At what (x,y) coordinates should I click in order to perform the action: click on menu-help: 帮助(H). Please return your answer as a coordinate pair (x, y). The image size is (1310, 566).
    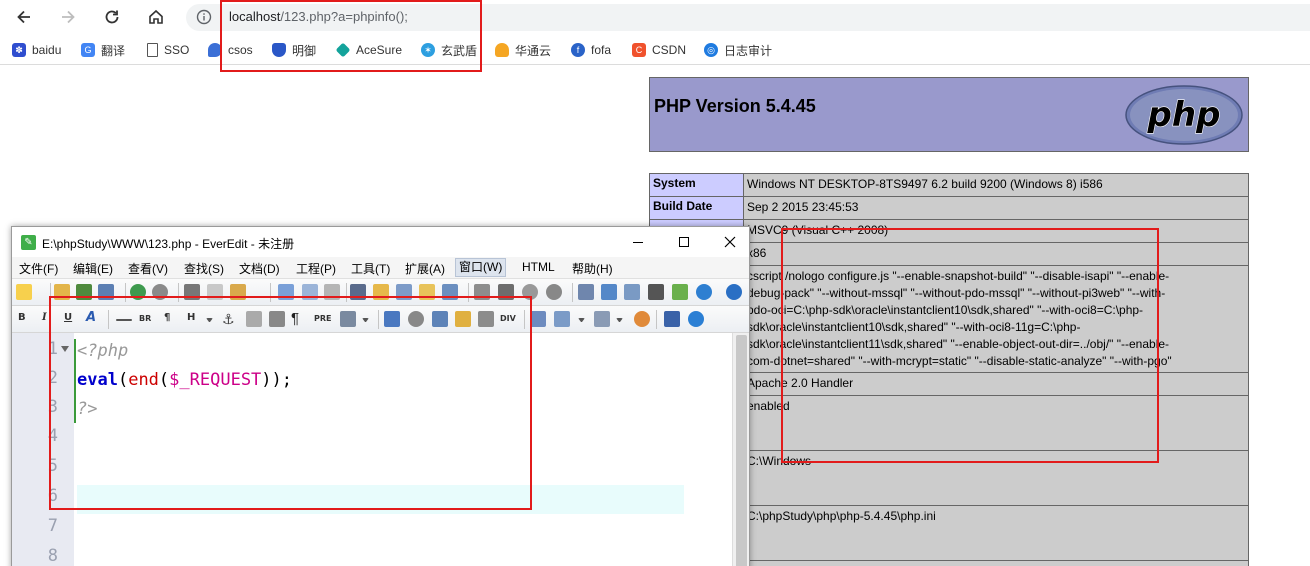
    Looking at the image, I should click on (592, 268).